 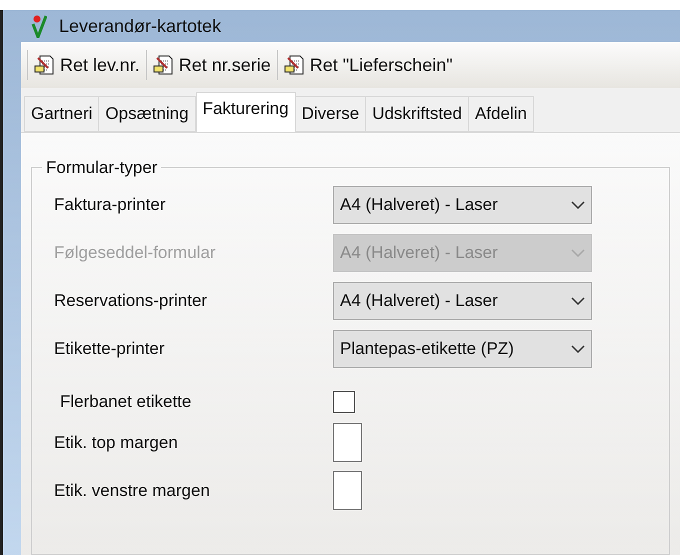 What do you see at coordinates (131, 300) in the screenshot?
I see `field-label: Reservations-printer` at bounding box center [131, 300].